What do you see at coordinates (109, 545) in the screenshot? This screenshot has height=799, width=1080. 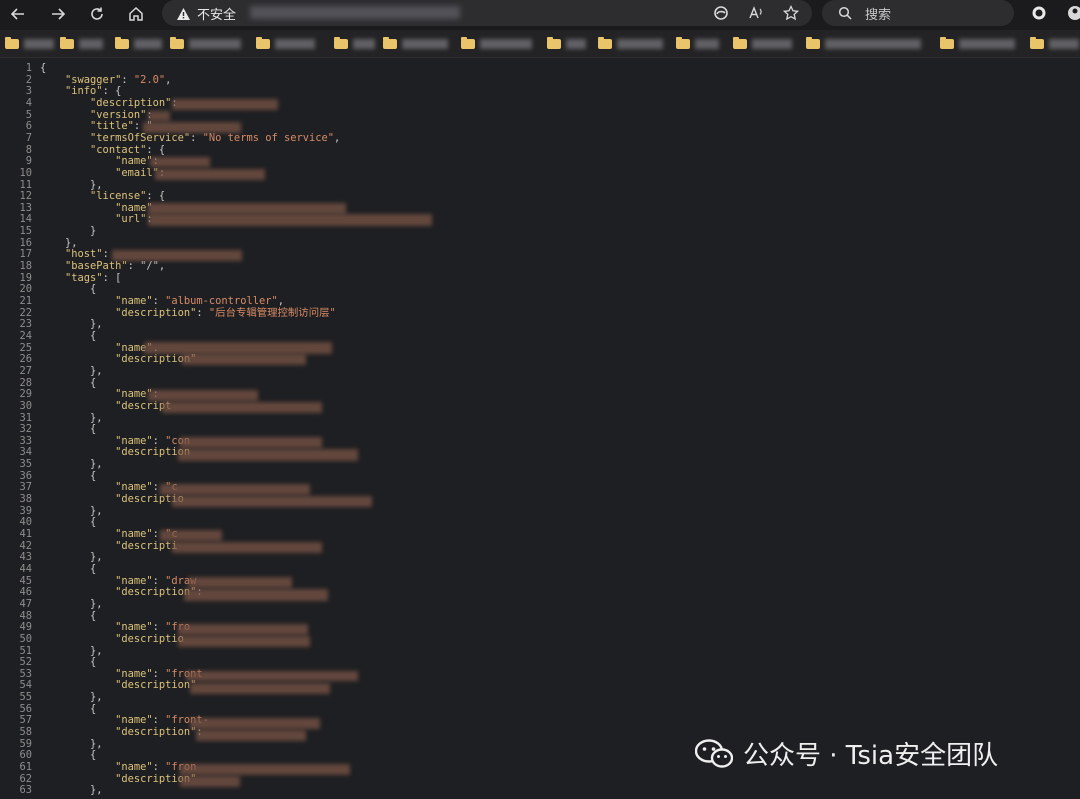 I see `json-key: "descripti` at bounding box center [109, 545].